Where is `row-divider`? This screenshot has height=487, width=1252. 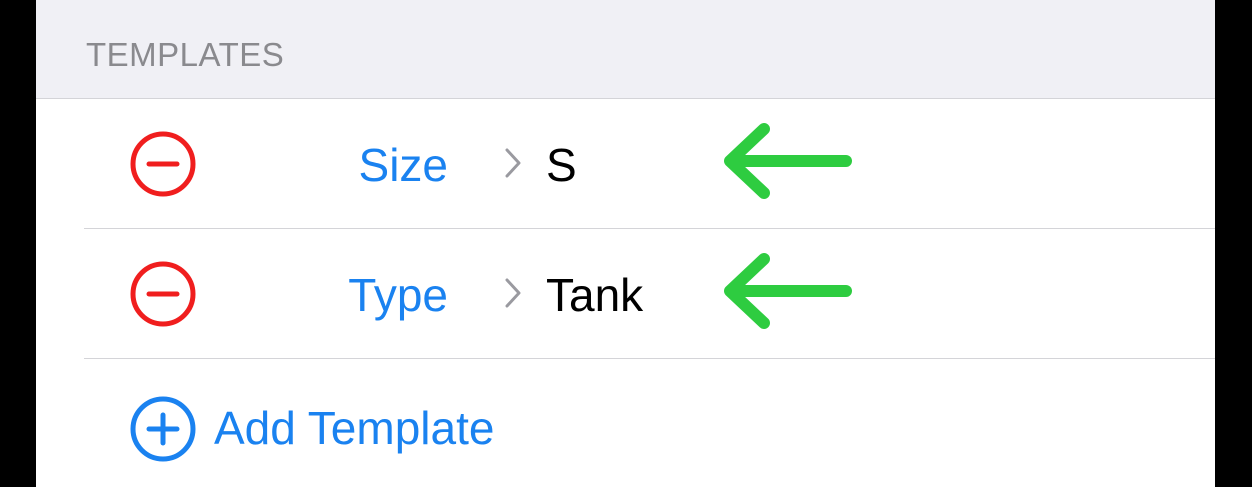
row-divider is located at coordinates (649, 358).